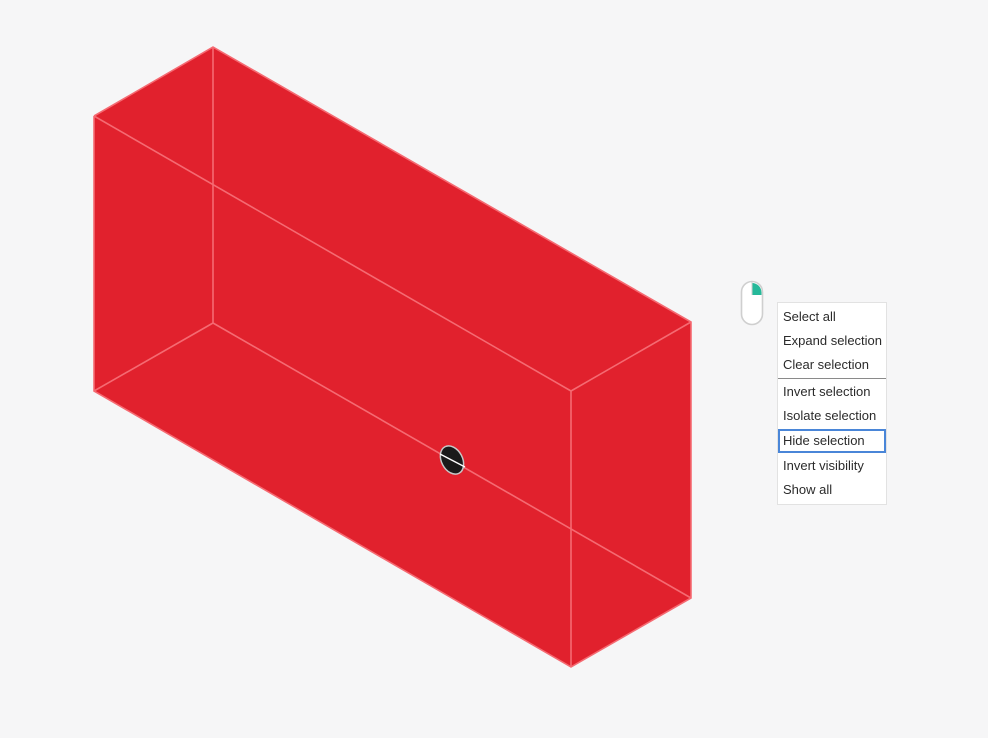 Image resolution: width=988 pixels, height=738 pixels. I want to click on mouse-right-click-icon, so click(752, 303).